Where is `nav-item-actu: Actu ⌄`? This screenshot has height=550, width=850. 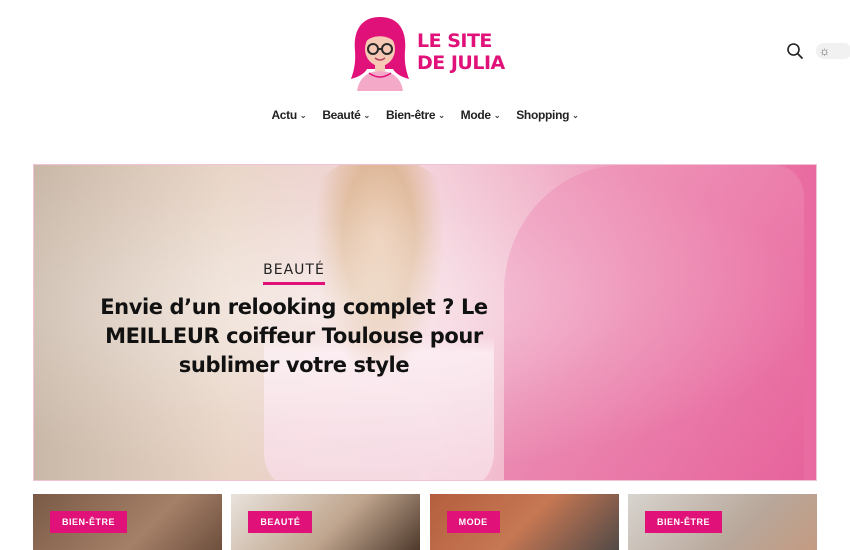 nav-item-actu: Actu ⌄ is located at coordinates (288, 115).